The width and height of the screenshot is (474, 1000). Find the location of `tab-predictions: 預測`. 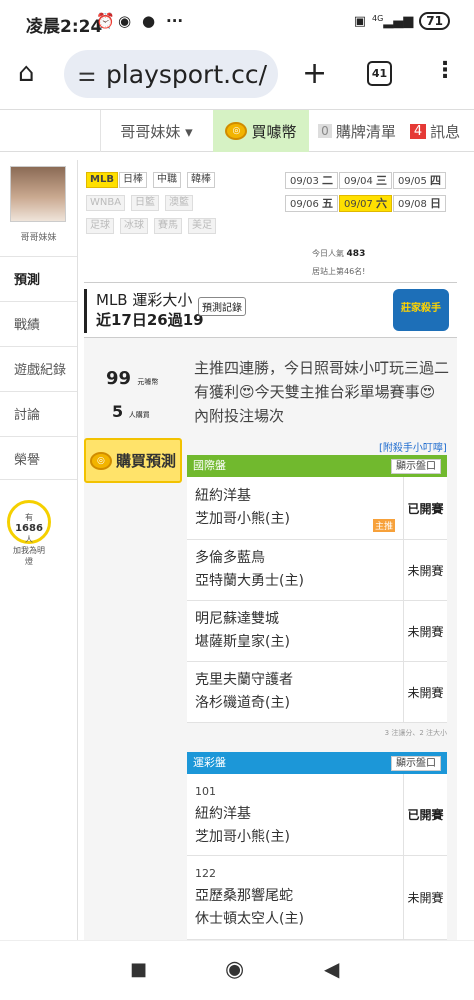

tab-predictions: 預測 is located at coordinates (38, 278).